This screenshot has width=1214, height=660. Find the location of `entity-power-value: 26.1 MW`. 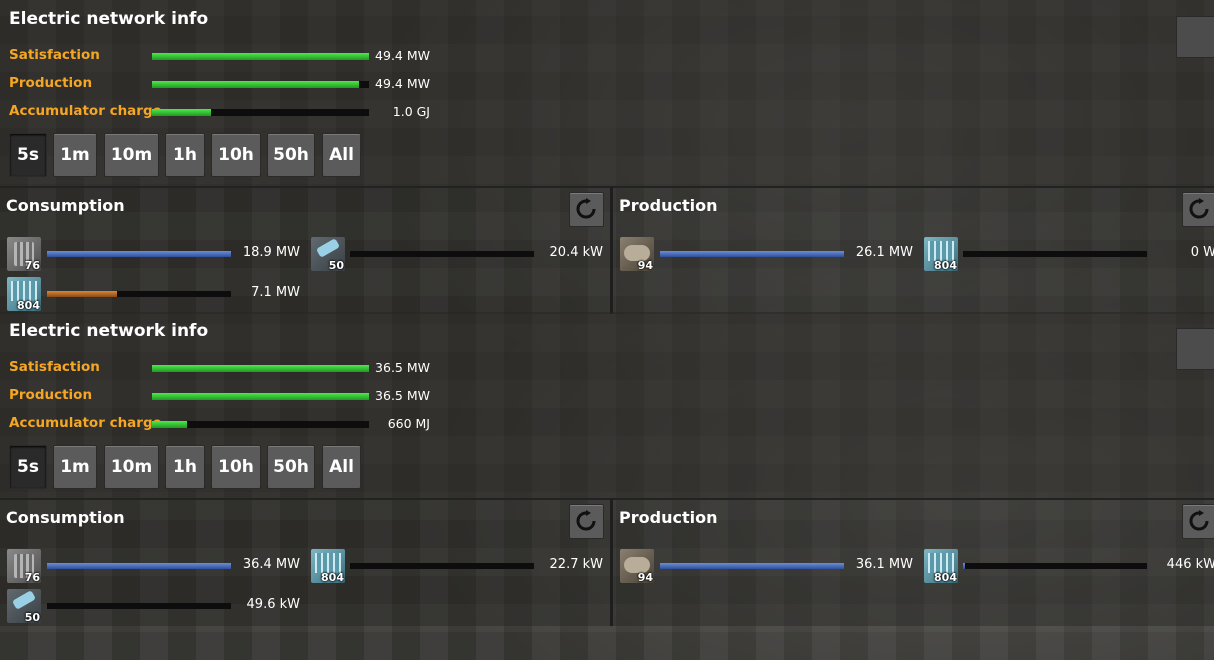

entity-power-value: 26.1 MW is located at coordinates (884, 252).